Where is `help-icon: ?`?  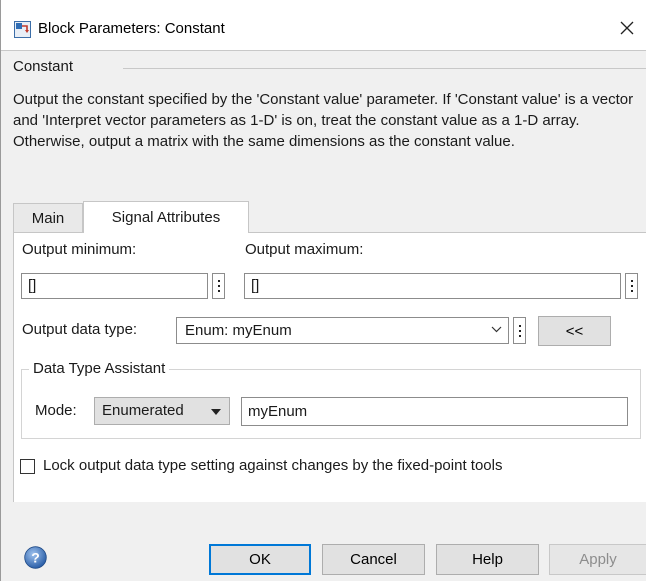
help-icon: ? is located at coordinates (35, 557).